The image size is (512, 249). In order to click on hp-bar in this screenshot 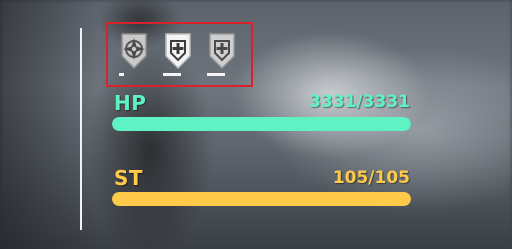, I will do `click(261, 124)`.